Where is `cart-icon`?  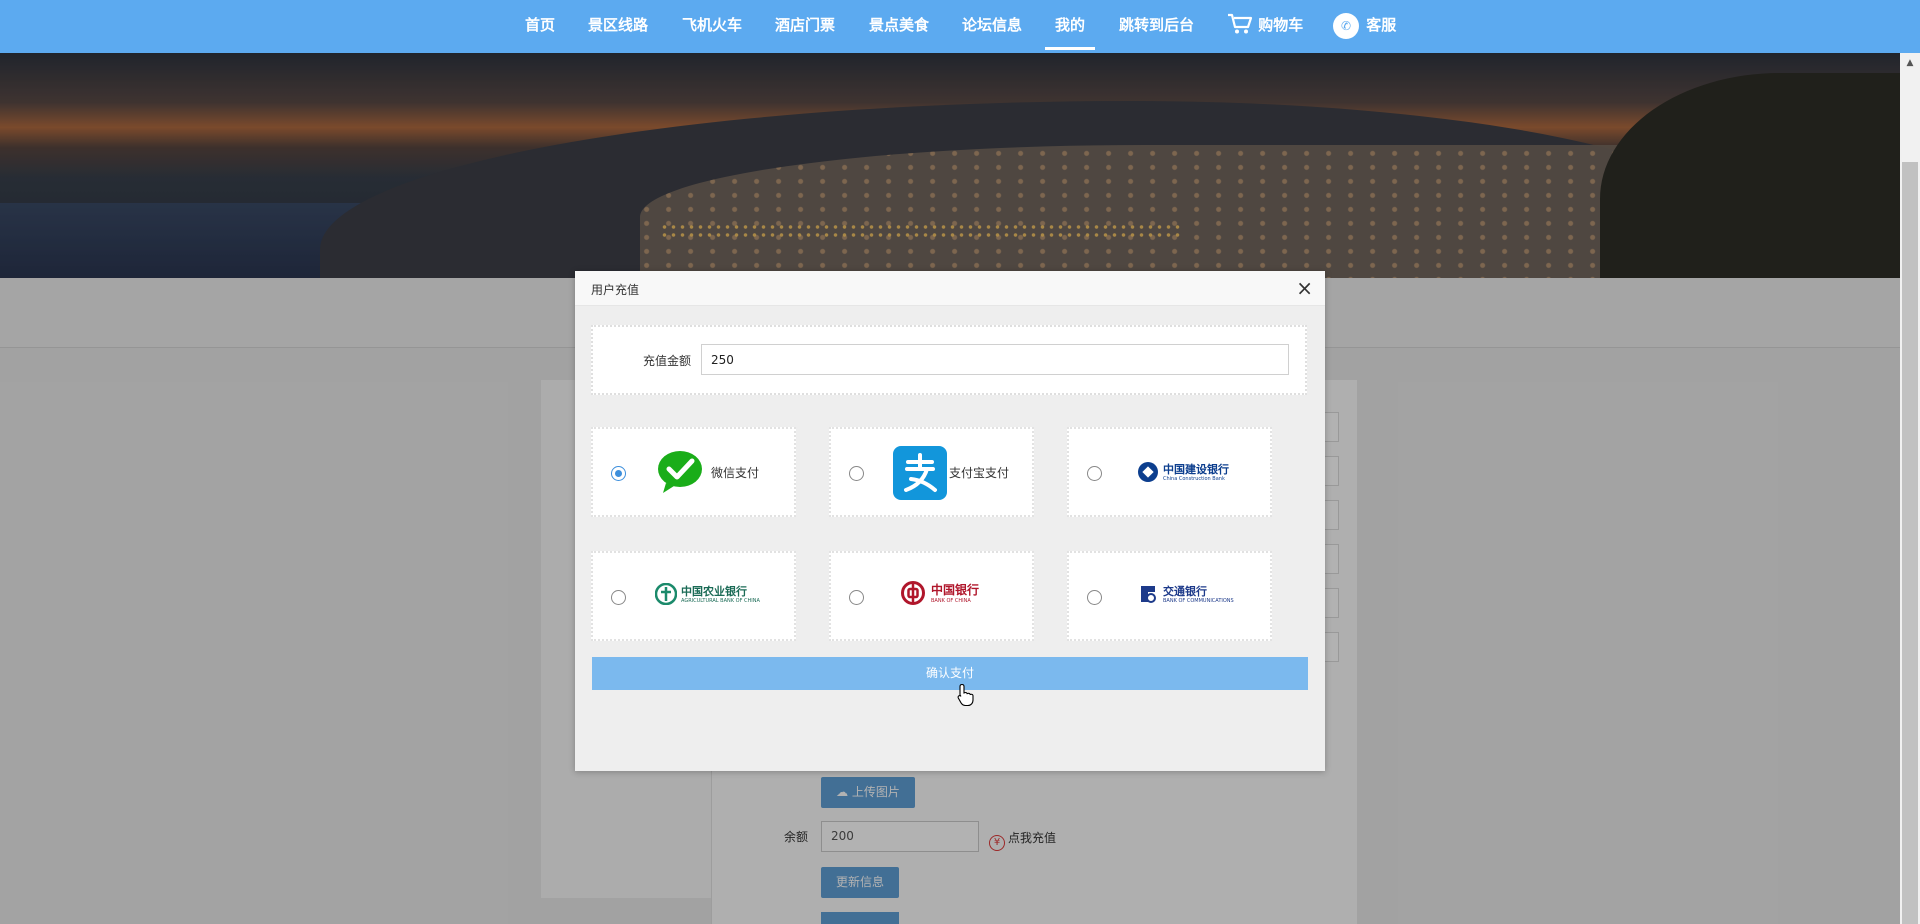 cart-icon is located at coordinates (1240, 23).